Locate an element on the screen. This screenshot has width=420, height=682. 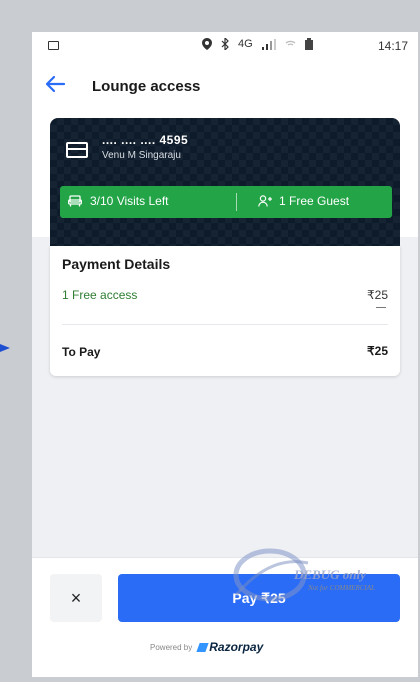
close-button: × is located at coordinates (76, 598).